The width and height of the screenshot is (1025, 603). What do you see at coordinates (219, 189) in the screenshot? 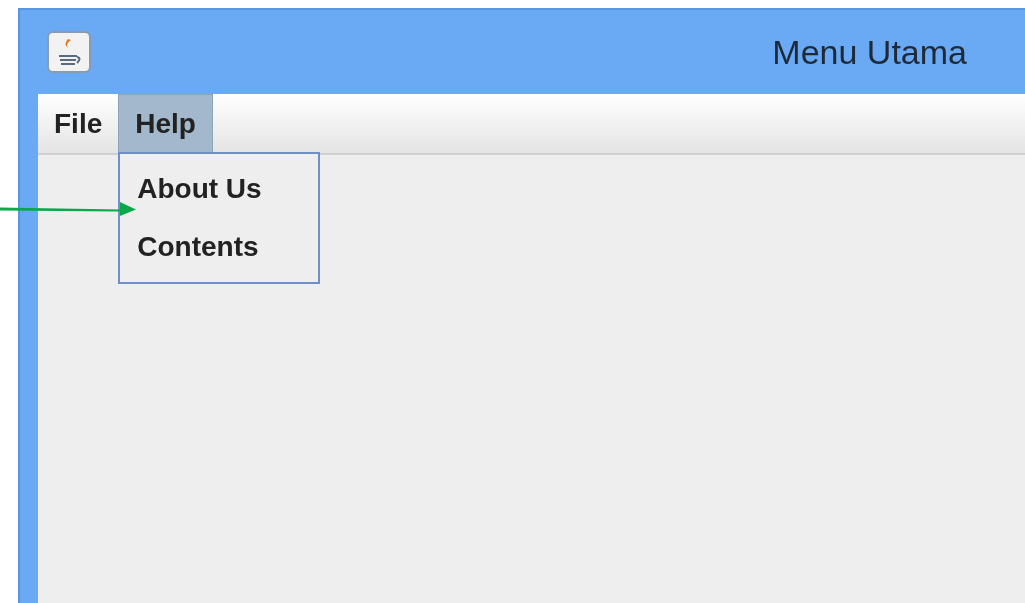
I see `menu-option: About Us` at bounding box center [219, 189].